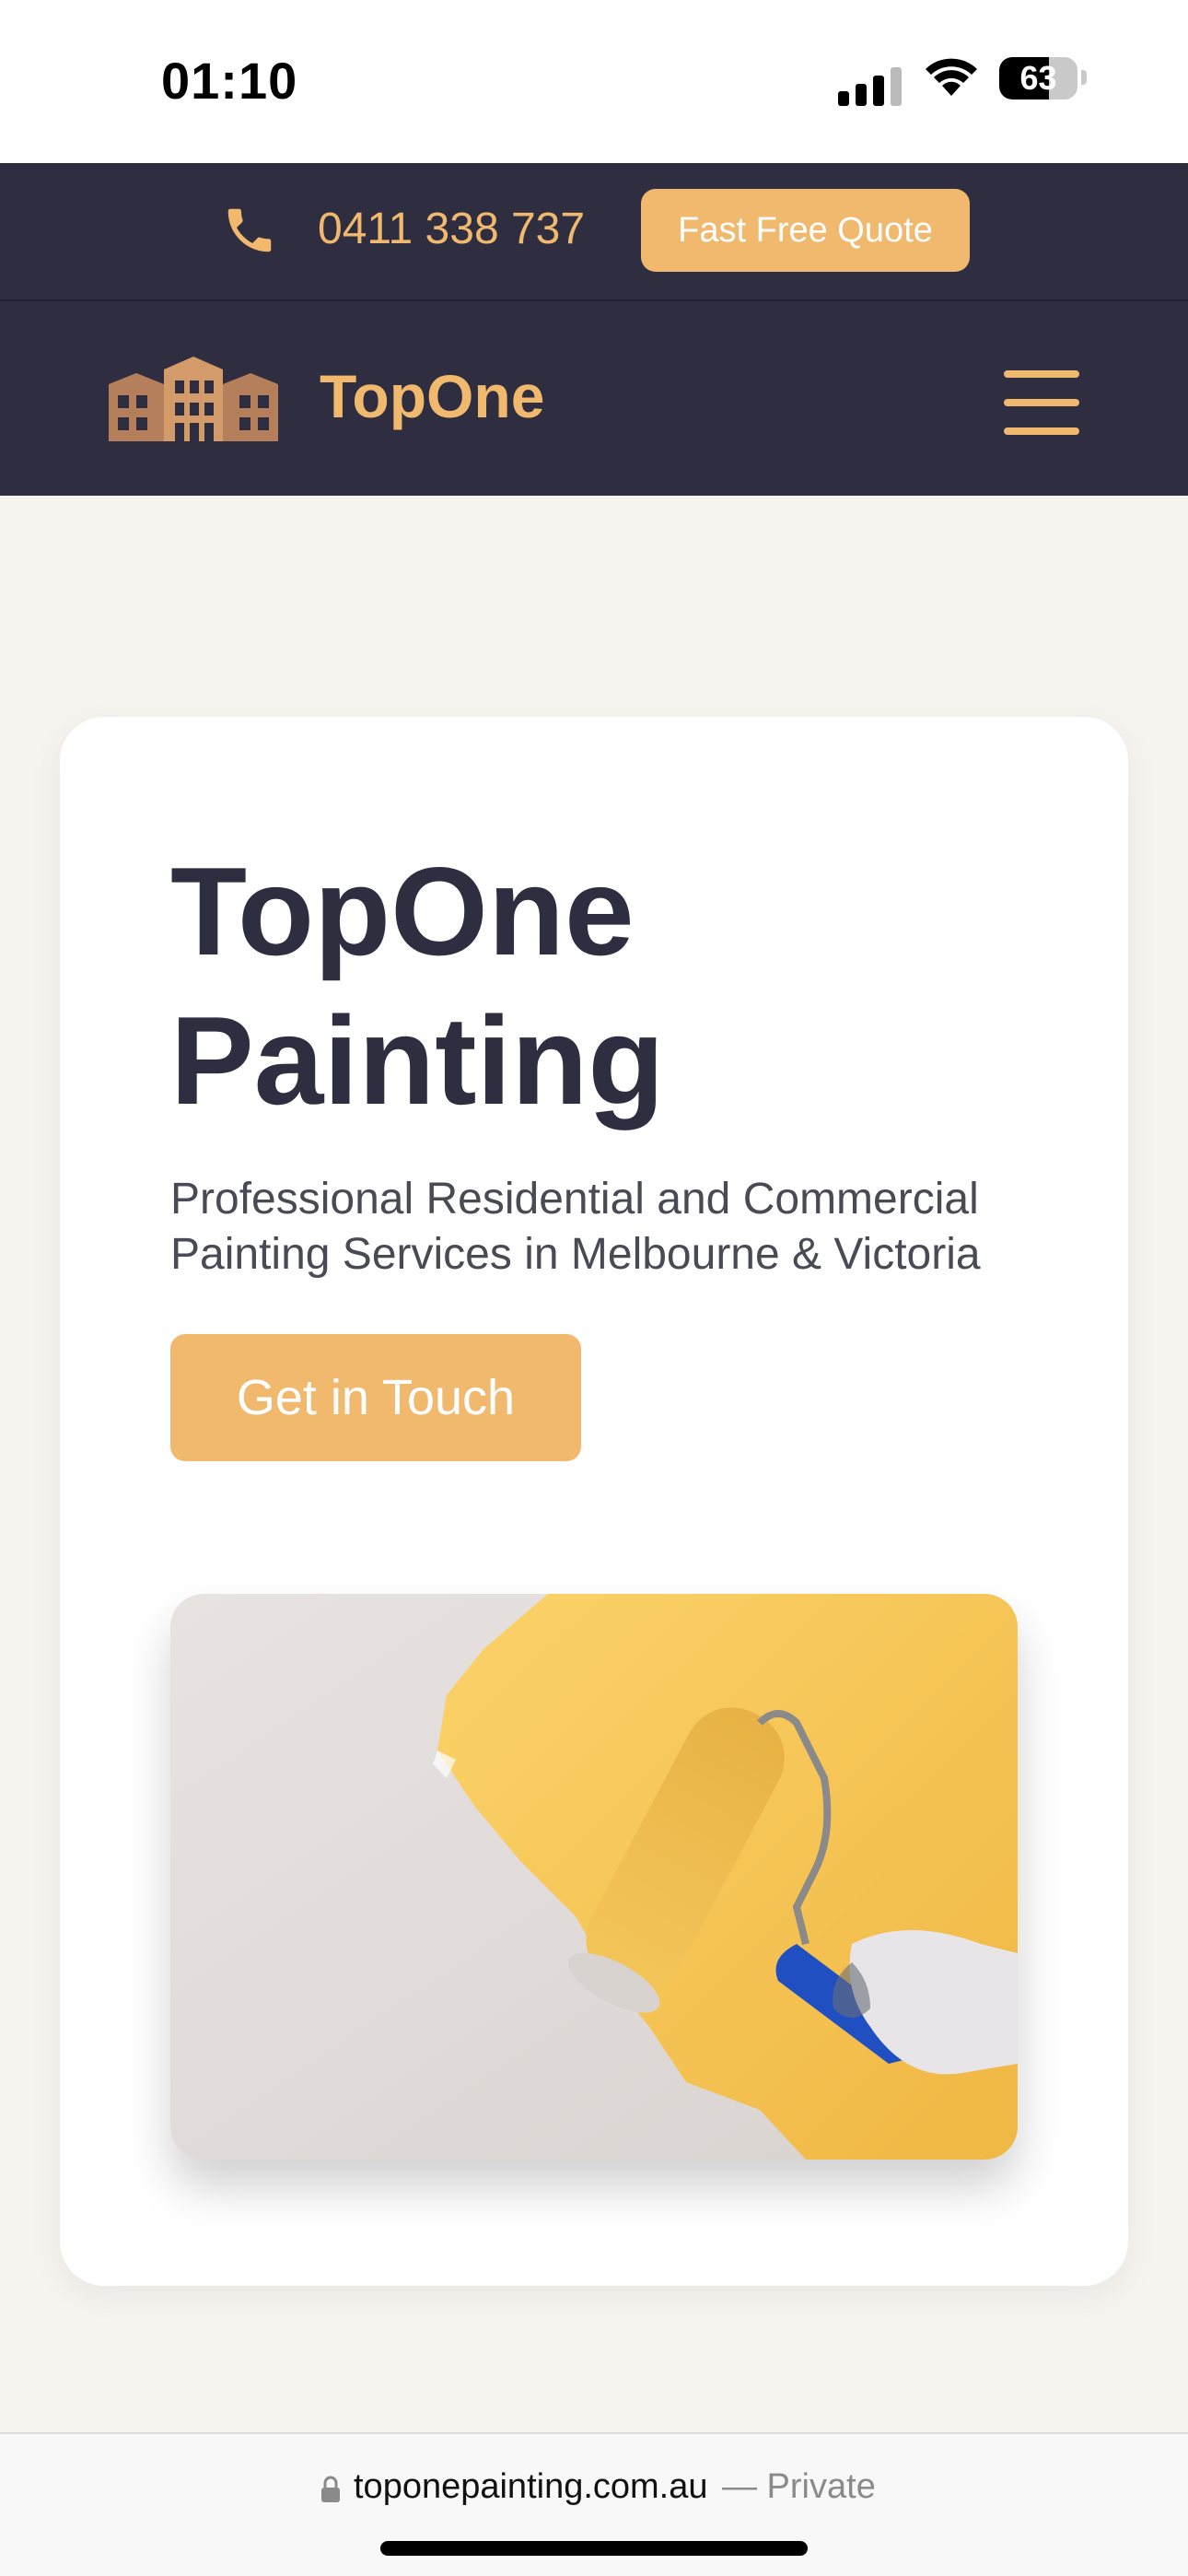 This screenshot has width=1188, height=2576. I want to click on fast-free-quote-button: Fast Free Quote, so click(805, 230).